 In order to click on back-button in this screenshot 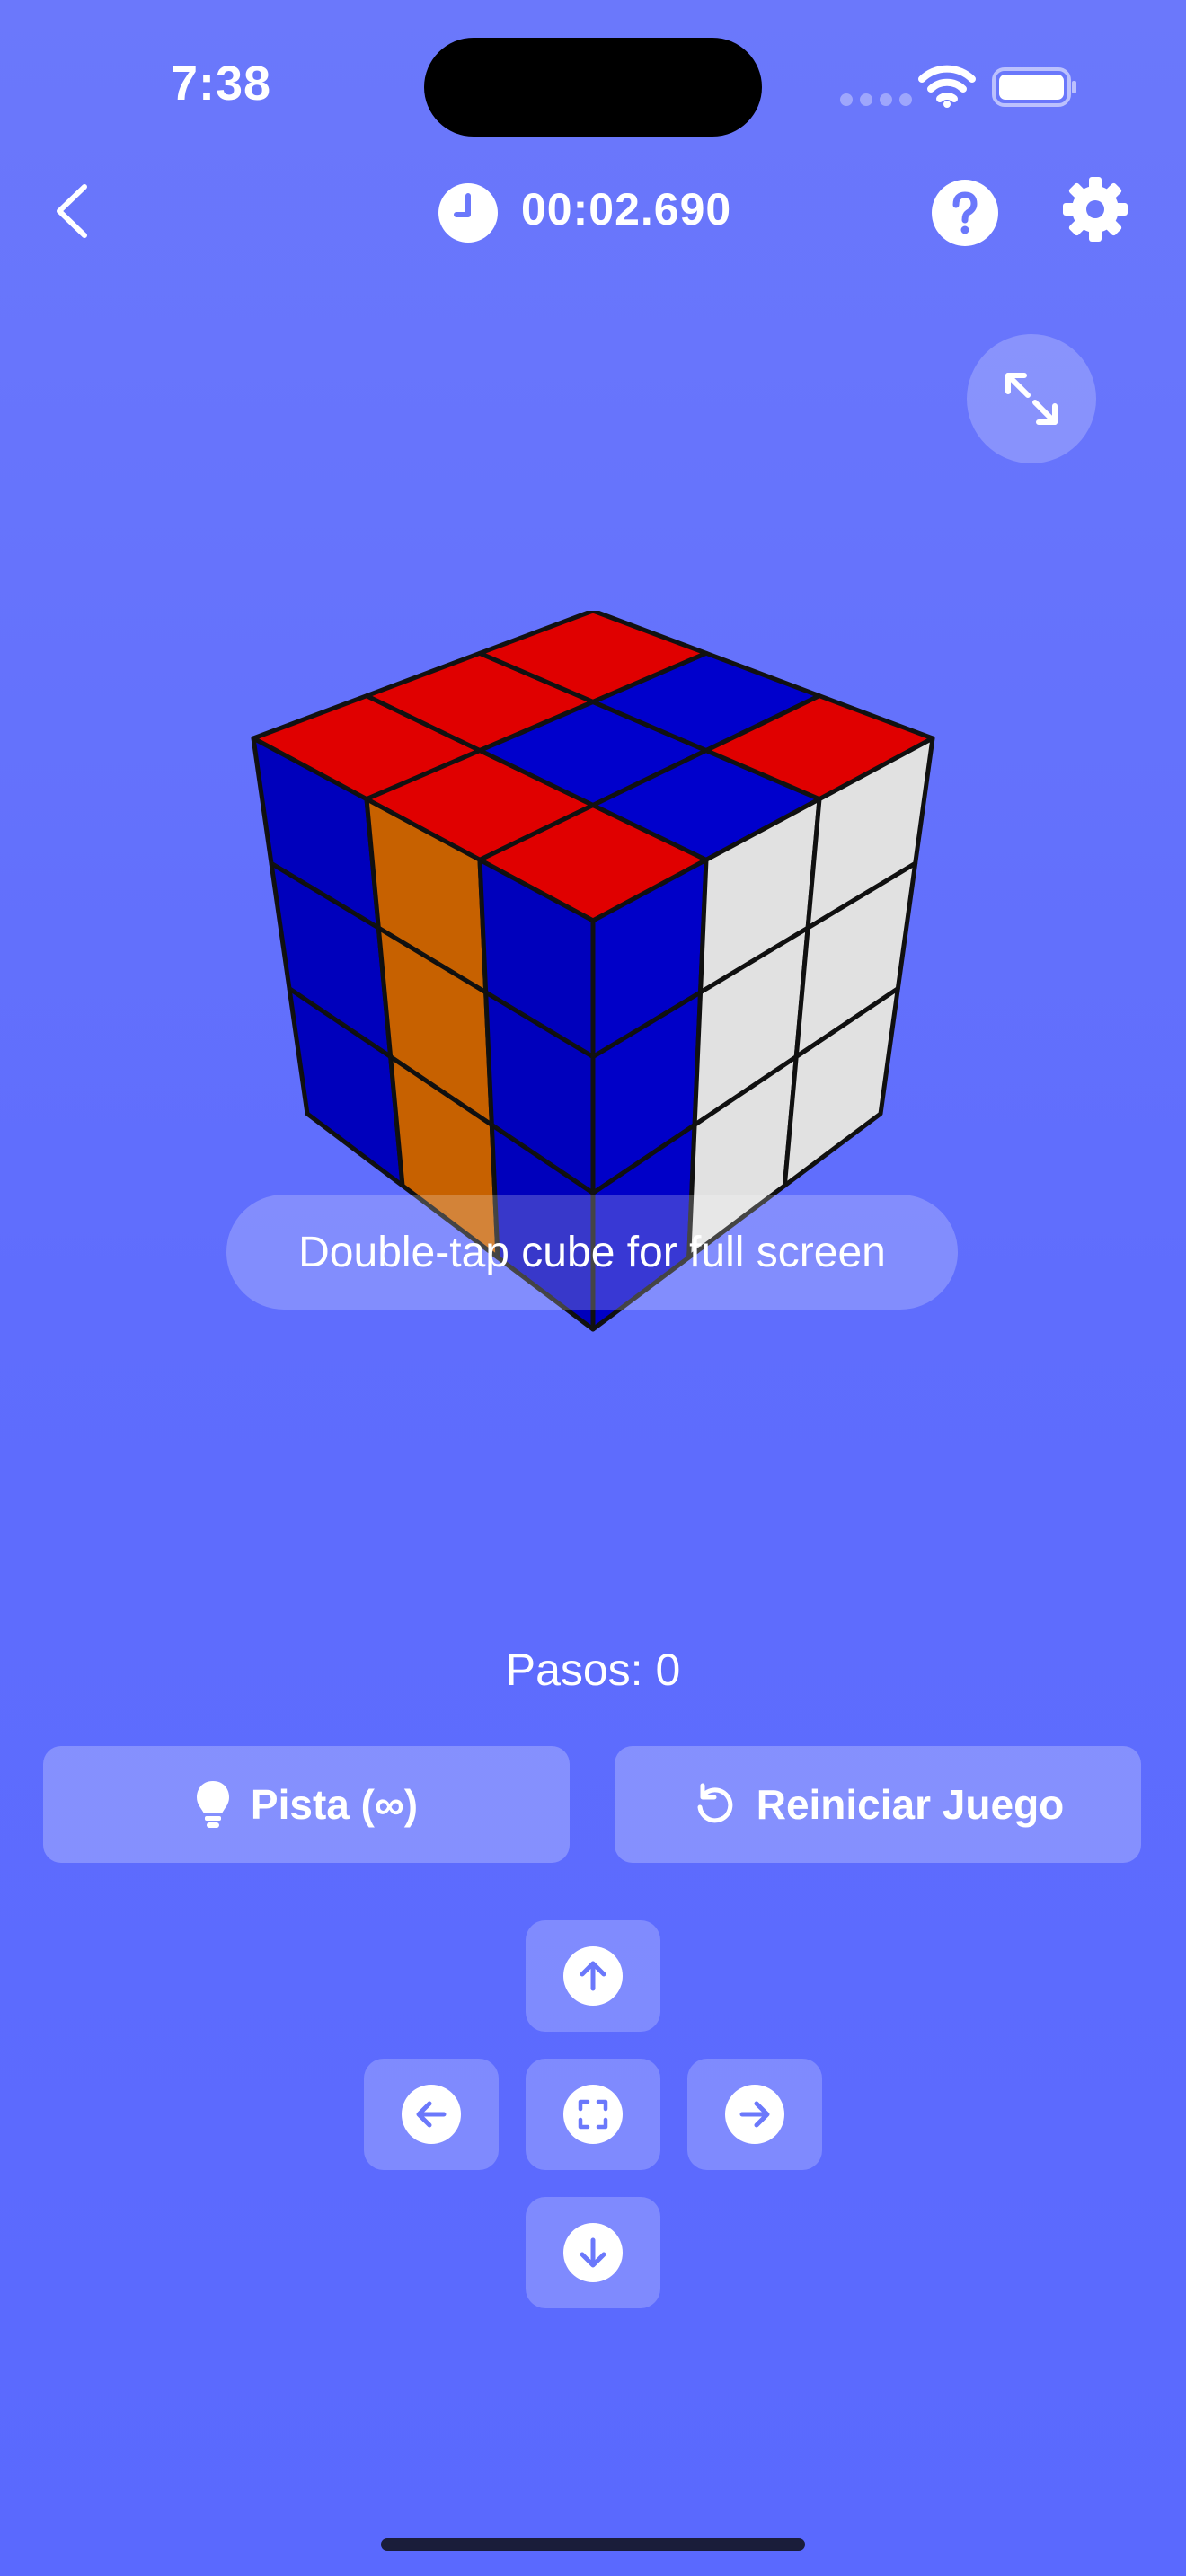, I will do `click(74, 211)`.